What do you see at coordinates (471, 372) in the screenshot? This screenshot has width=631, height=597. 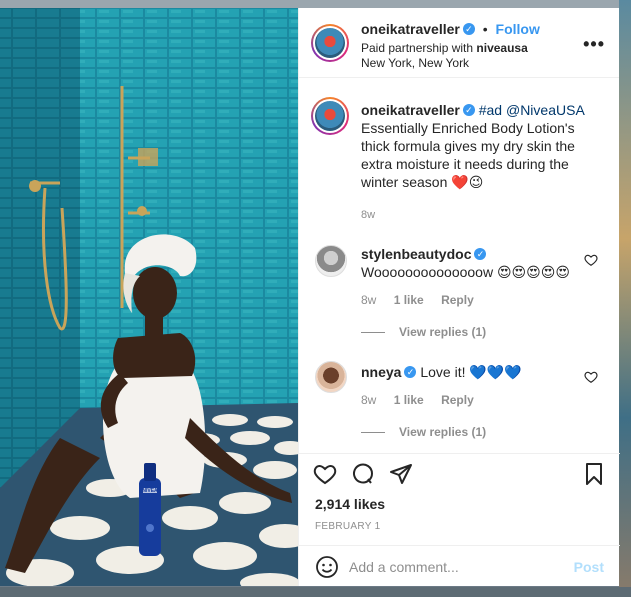 I see `comment-text: Love it! 💙💙💙` at bounding box center [471, 372].